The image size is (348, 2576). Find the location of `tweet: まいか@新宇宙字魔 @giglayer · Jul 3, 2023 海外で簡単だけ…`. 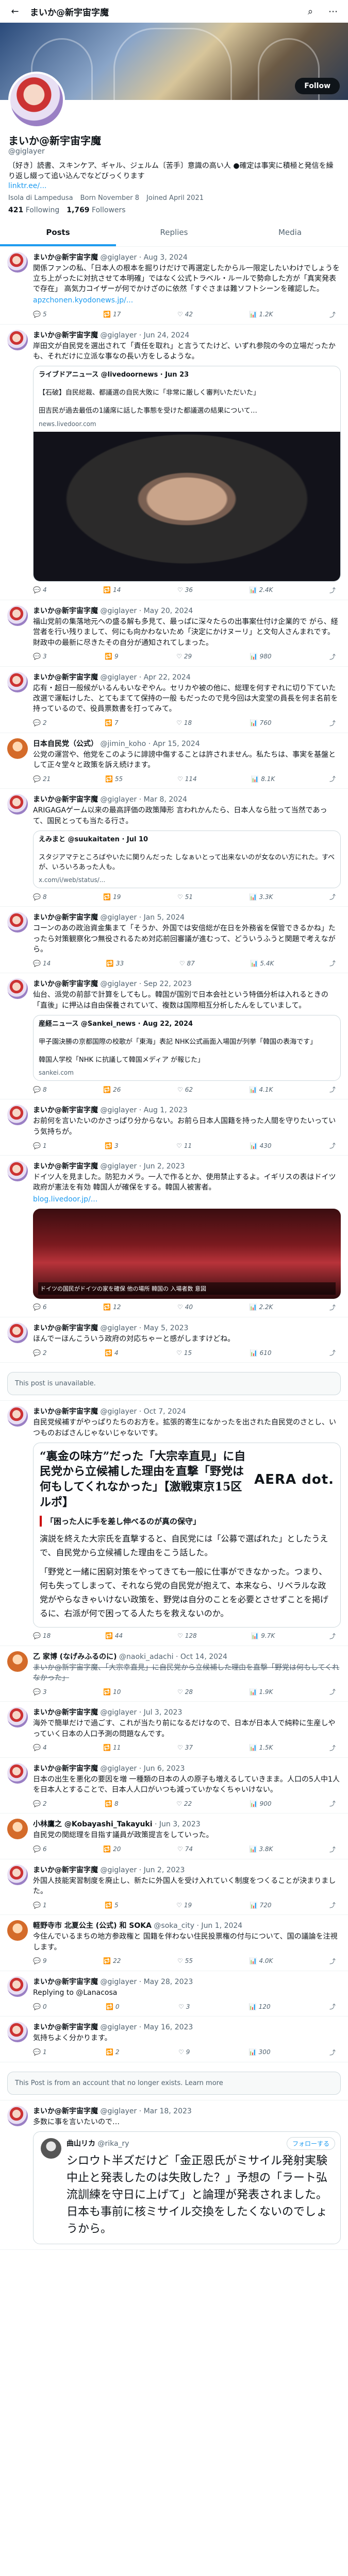

tweet: まいか@新宇宙字魔 @giglayer · Jul 3, 2023 海外で簡単だけ… is located at coordinates (174, 1730).